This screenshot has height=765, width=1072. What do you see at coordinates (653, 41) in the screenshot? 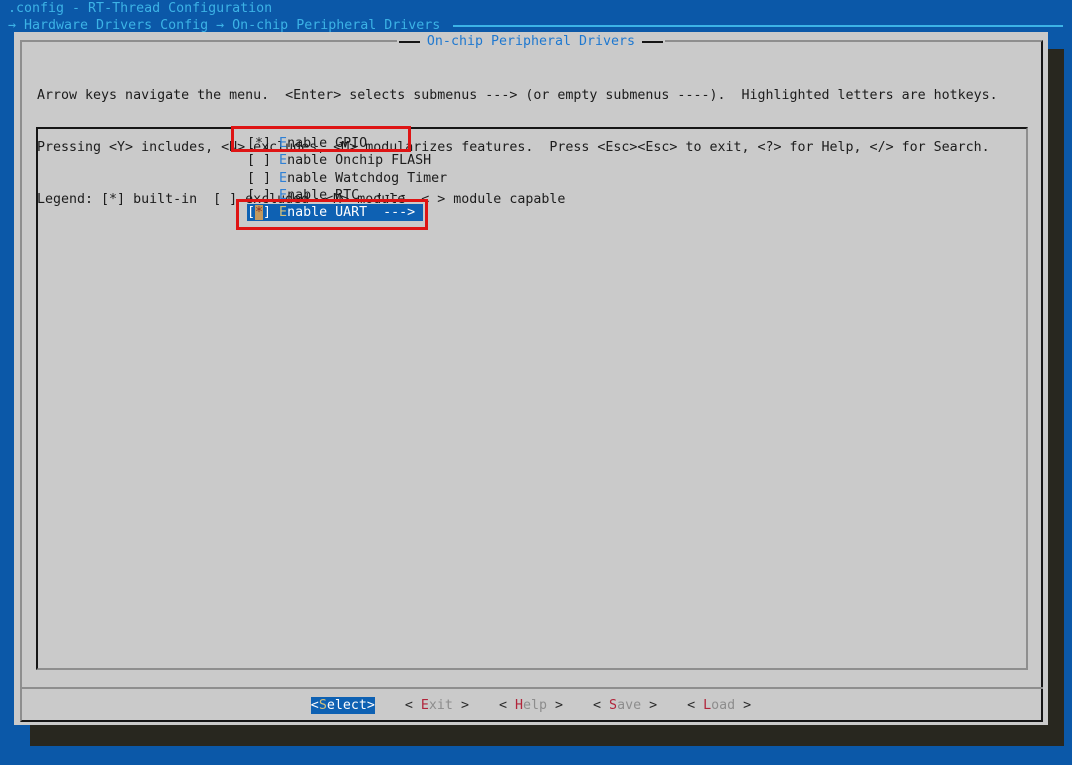
I see `title-dash-right` at bounding box center [653, 41].